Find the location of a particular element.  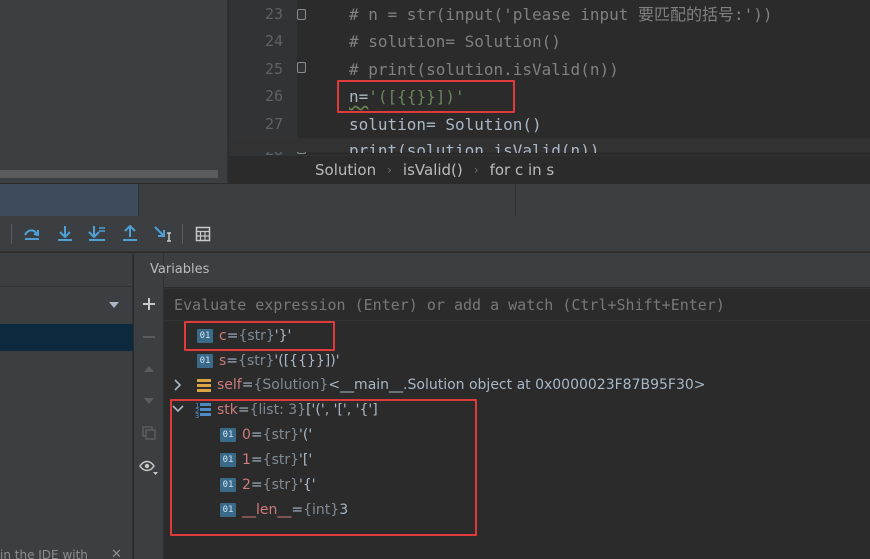

line-number: 24 is located at coordinates (273, 41).